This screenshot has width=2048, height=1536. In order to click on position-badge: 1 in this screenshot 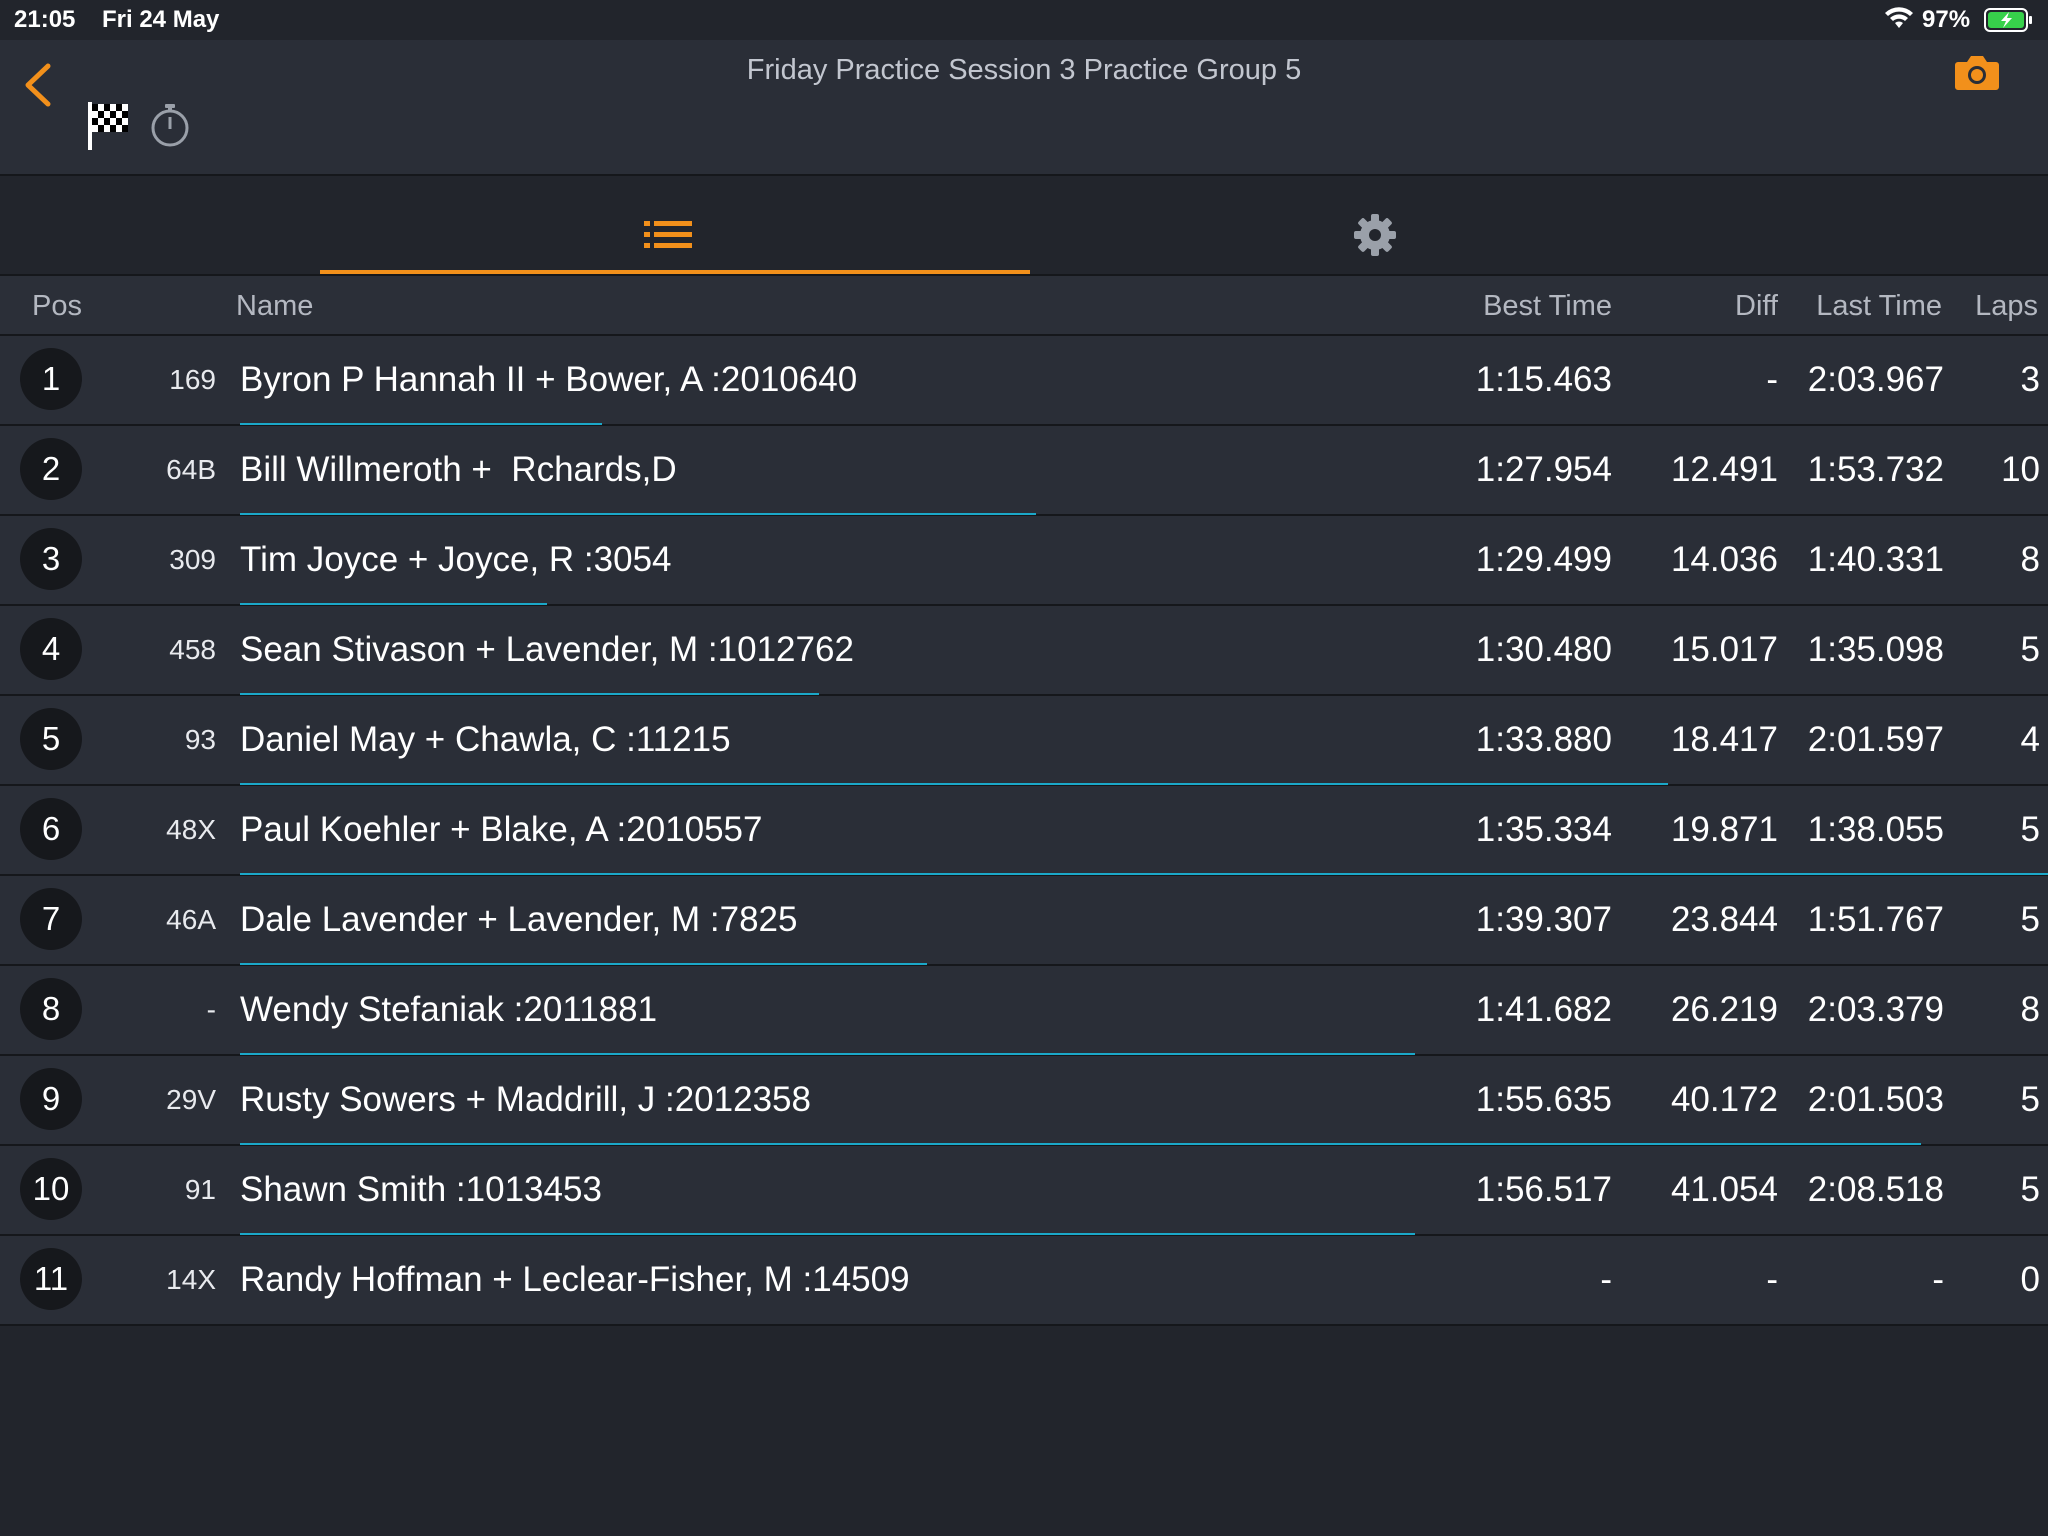, I will do `click(51, 379)`.